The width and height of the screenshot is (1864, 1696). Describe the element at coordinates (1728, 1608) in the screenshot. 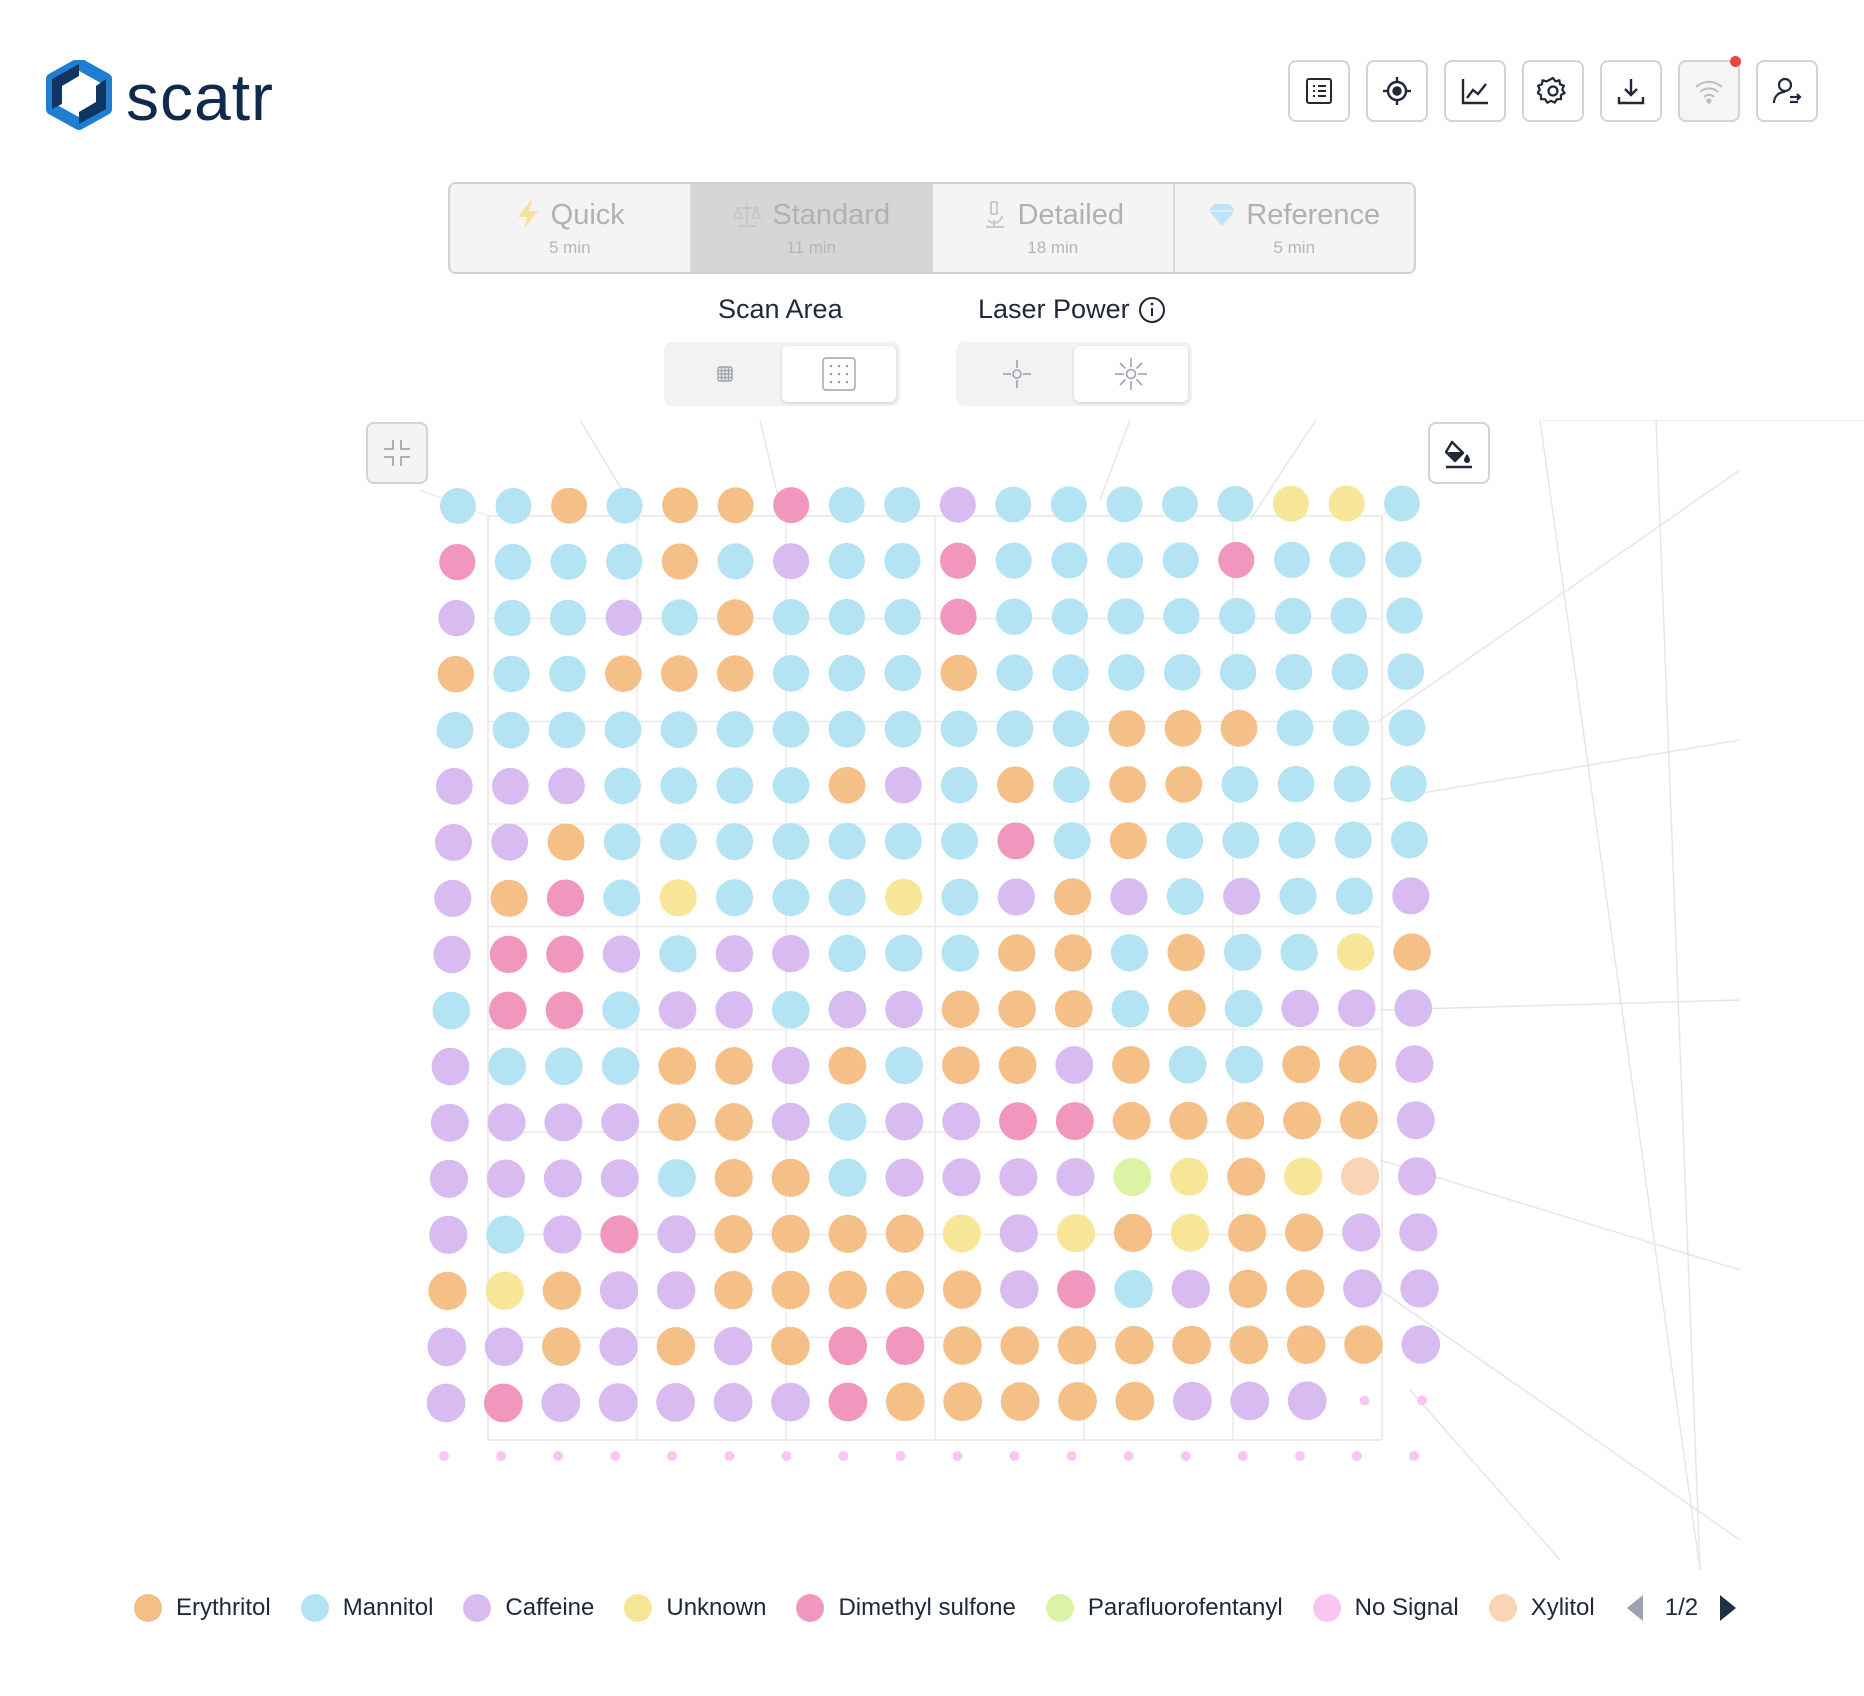

I see `chevron-right-icon` at that location.